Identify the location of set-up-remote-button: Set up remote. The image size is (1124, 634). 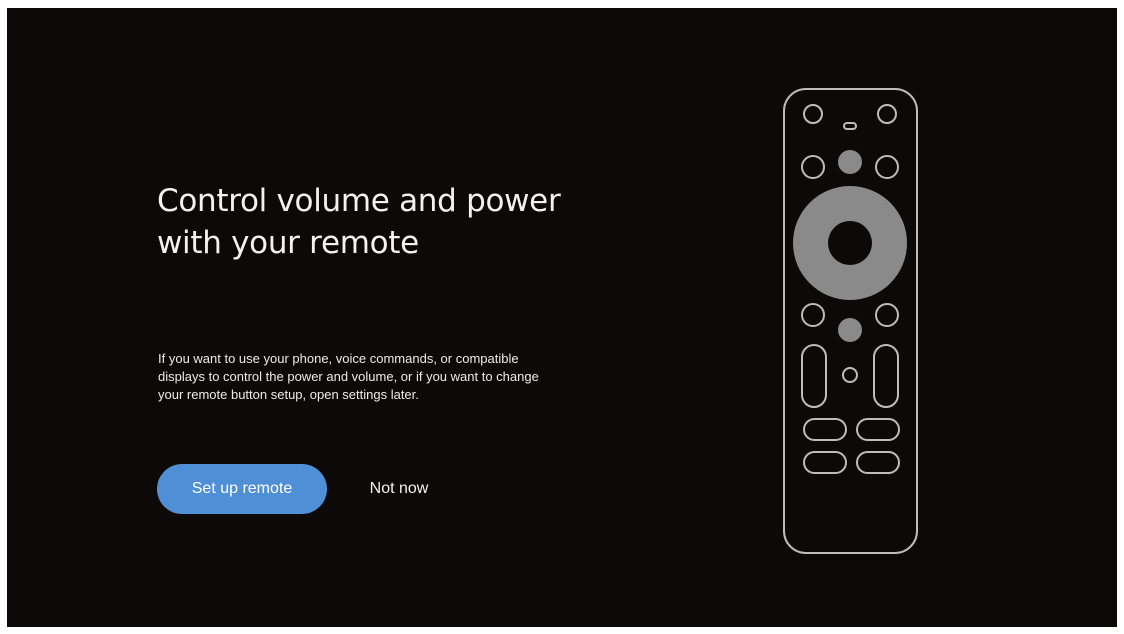
(242, 489).